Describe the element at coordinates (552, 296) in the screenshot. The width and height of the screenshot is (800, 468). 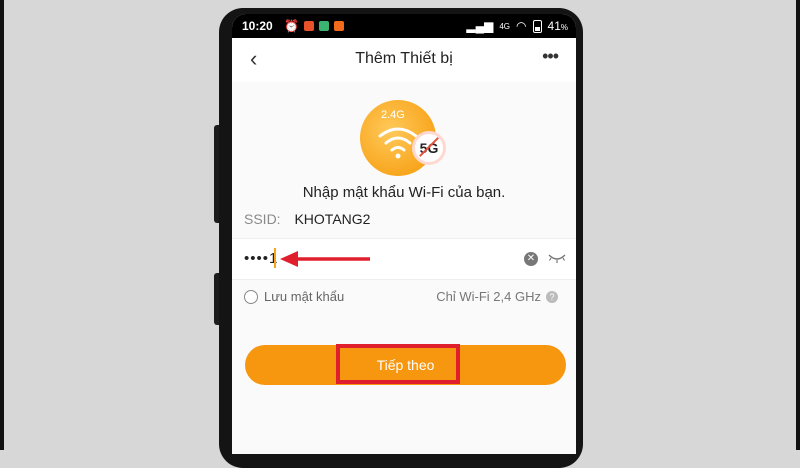
I see `help-icon: ?` at that location.